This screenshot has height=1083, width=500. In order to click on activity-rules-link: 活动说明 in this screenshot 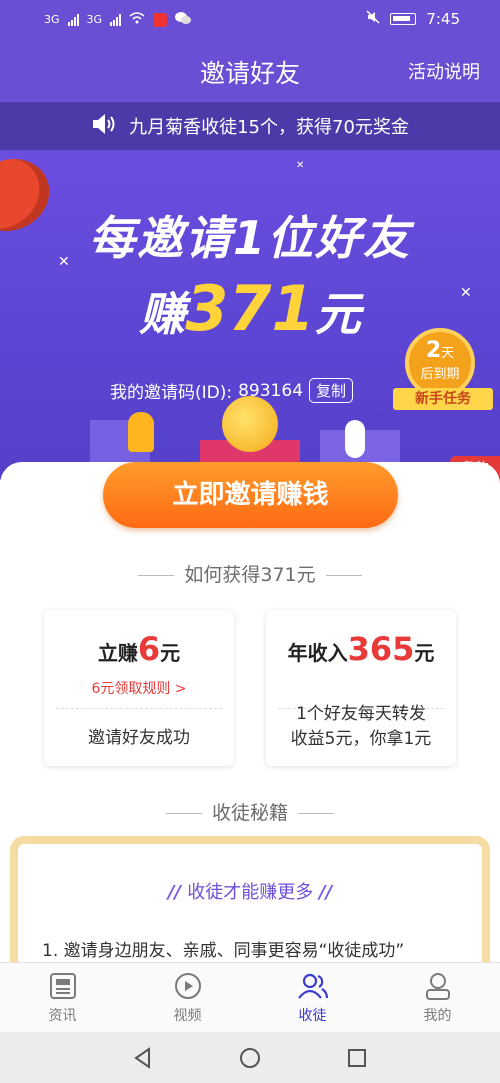, I will do `click(444, 71)`.